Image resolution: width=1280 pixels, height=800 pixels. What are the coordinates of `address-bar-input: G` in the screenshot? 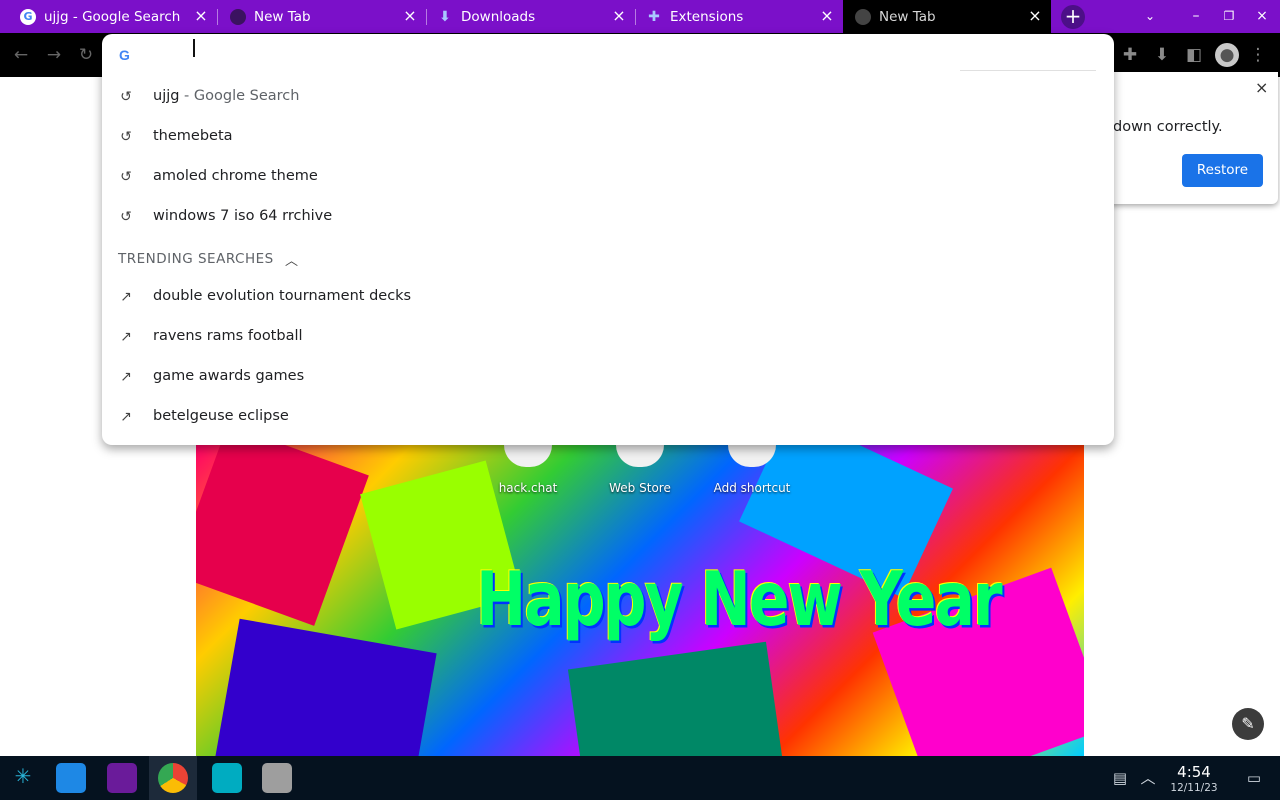 It's located at (608, 55).